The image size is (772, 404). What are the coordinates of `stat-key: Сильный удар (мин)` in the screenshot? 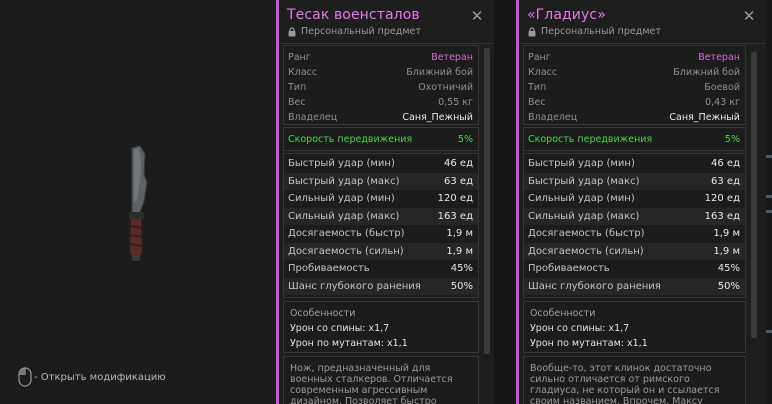 It's located at (581, 198).